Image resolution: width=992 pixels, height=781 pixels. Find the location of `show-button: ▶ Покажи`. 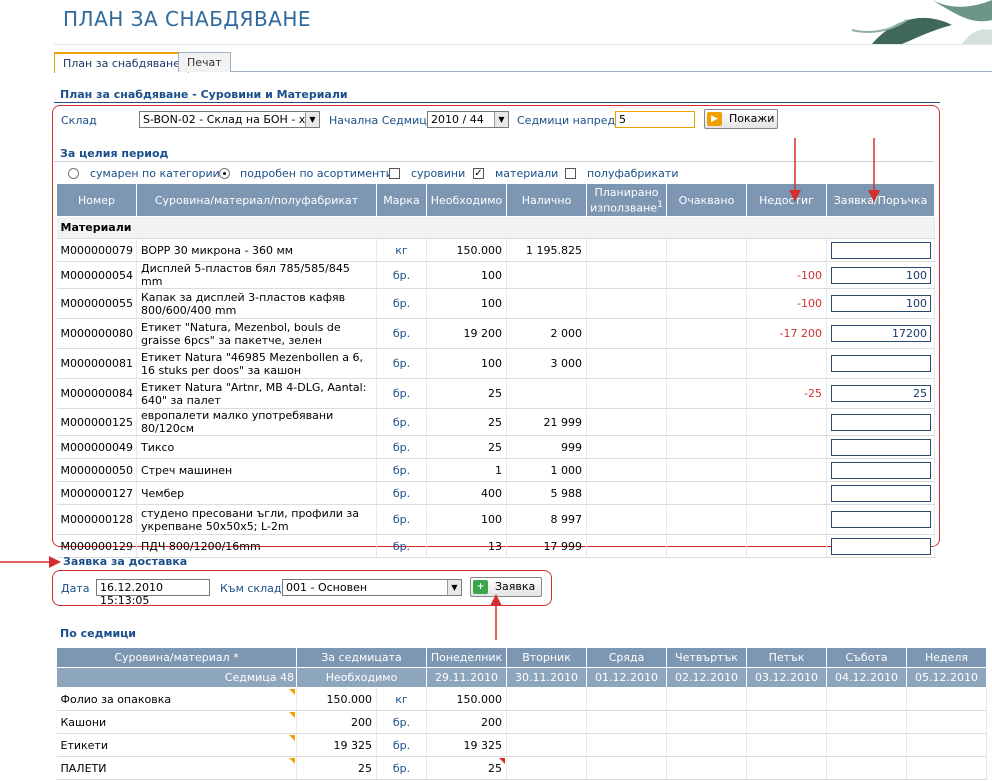

show-button: ▶ Покажи is located at coordinates (741, 119).